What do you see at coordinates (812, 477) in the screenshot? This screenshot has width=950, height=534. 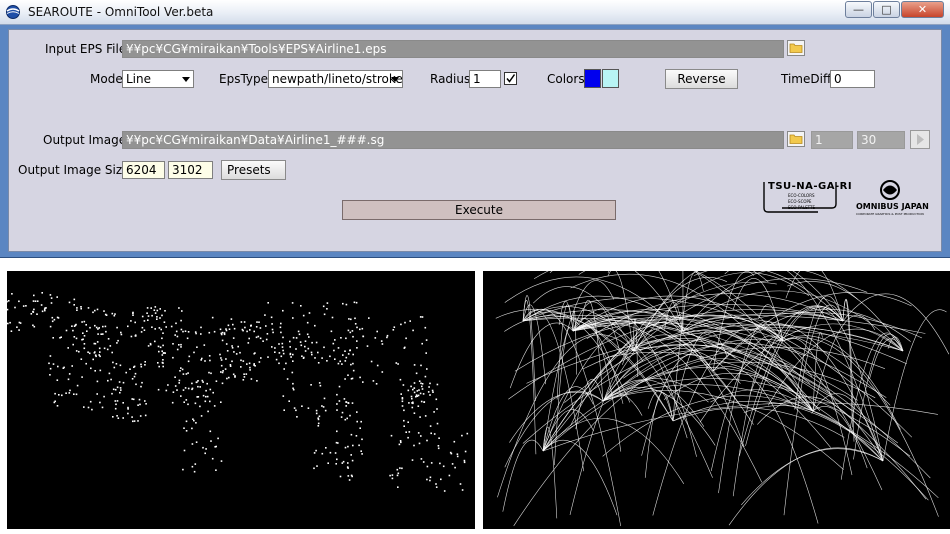 I see `route-line` at bounding box center [812, 477].